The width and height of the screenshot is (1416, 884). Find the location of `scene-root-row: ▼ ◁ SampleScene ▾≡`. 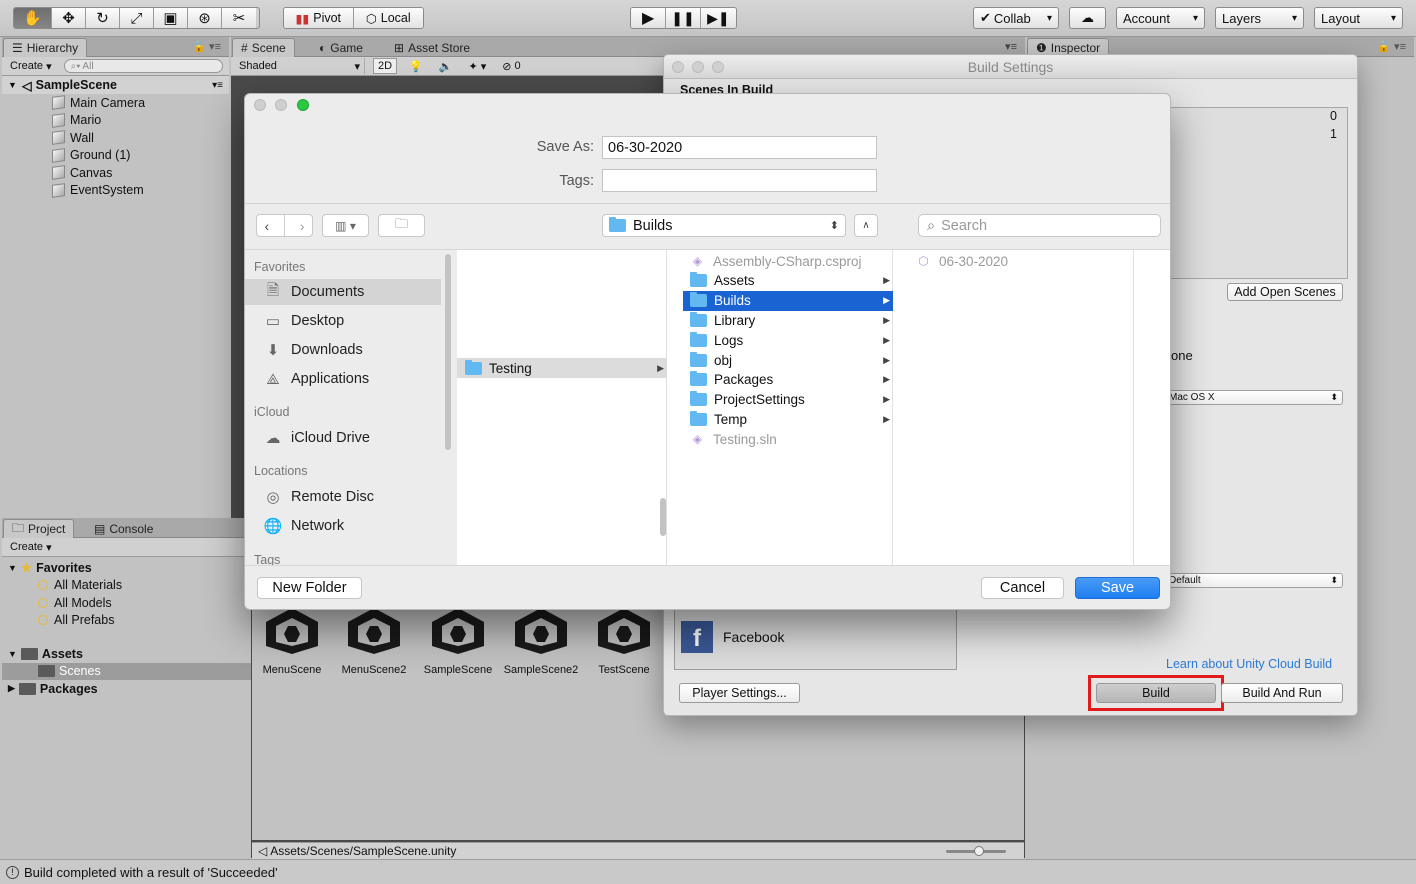

scene-root-row: ▼ ◁ SampleScene ▾≡ is located at coordinates (115, 85).